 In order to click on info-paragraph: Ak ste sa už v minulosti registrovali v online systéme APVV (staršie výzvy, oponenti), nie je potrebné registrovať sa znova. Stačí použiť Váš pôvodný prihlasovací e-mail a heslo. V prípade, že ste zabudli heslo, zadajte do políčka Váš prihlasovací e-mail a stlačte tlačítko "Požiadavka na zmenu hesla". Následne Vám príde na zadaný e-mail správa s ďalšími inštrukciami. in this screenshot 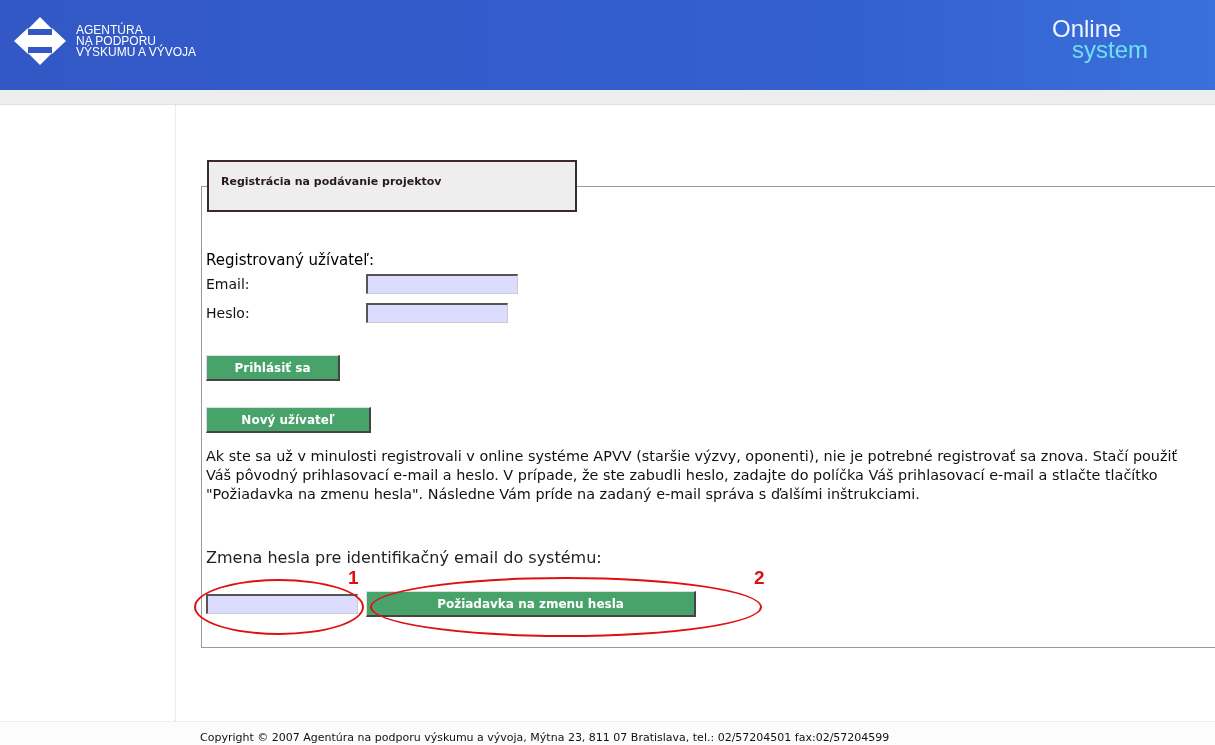, I will do `click(692, 475)`.